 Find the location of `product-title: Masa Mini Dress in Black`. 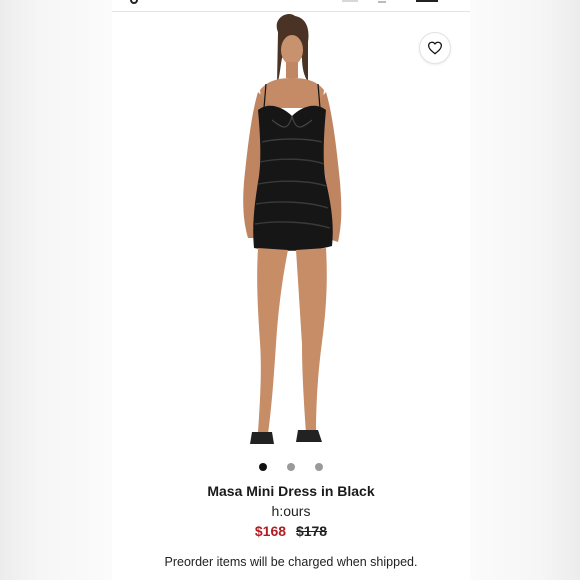

product-title: Masa Mini Dress in Black is located at coordinates (291, 491).